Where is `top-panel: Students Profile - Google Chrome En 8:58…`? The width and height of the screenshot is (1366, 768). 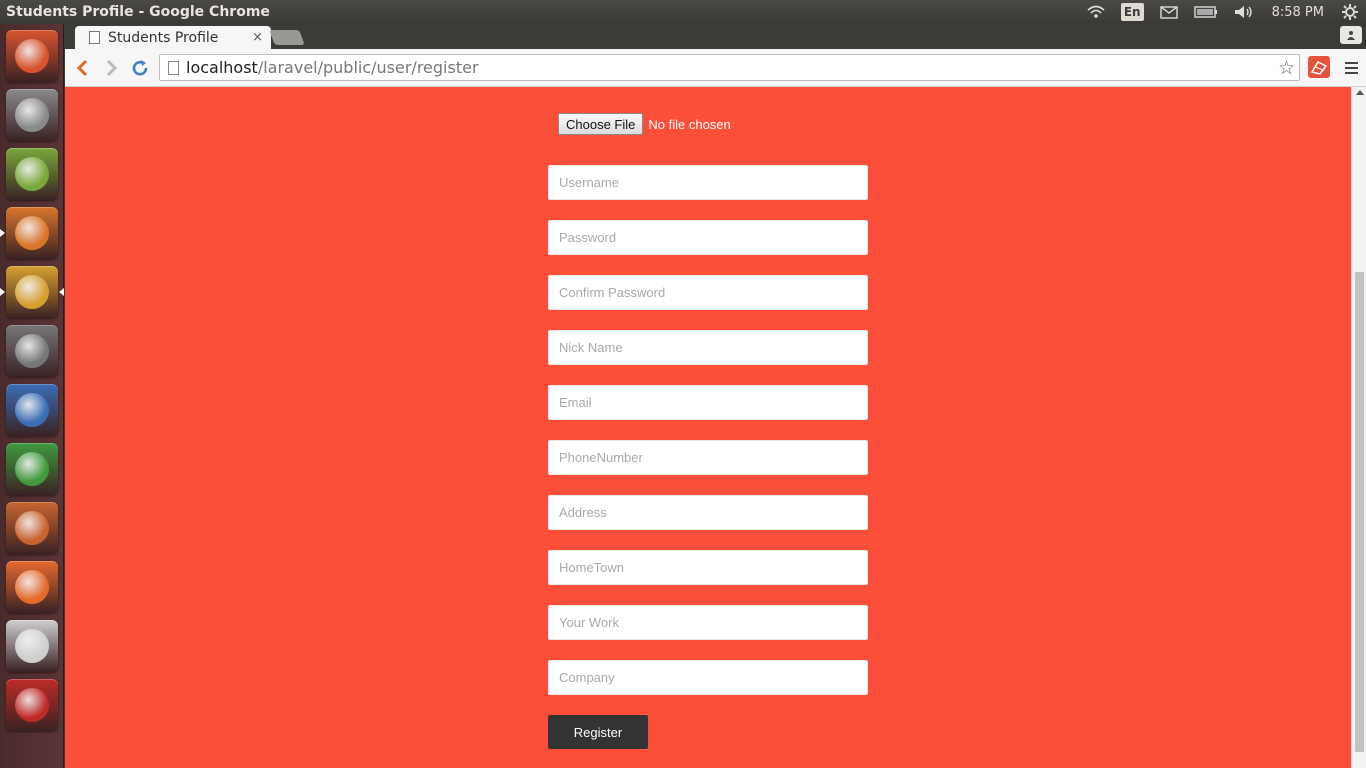 top-panel: Students Profile - Google Chrome En 8:58… is located at coordinates (683, 12).